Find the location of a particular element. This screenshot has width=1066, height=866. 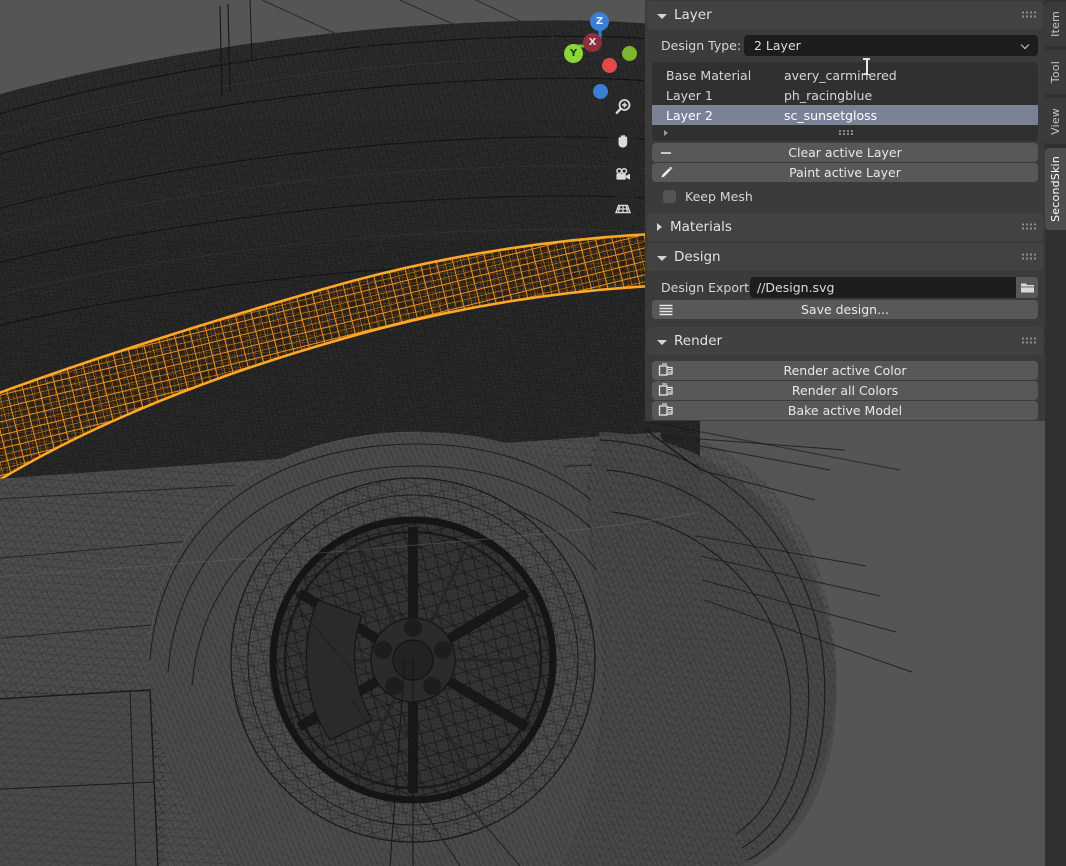

panel-header-layer: Layer is located at coordinates (845, 15).